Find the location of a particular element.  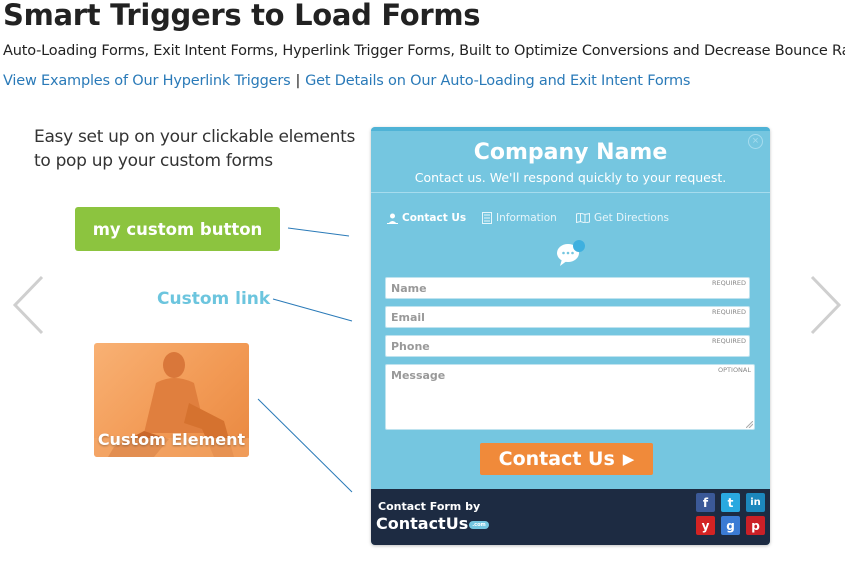

play-arrow-icon: ▶ is located at coordinates (628, 459).